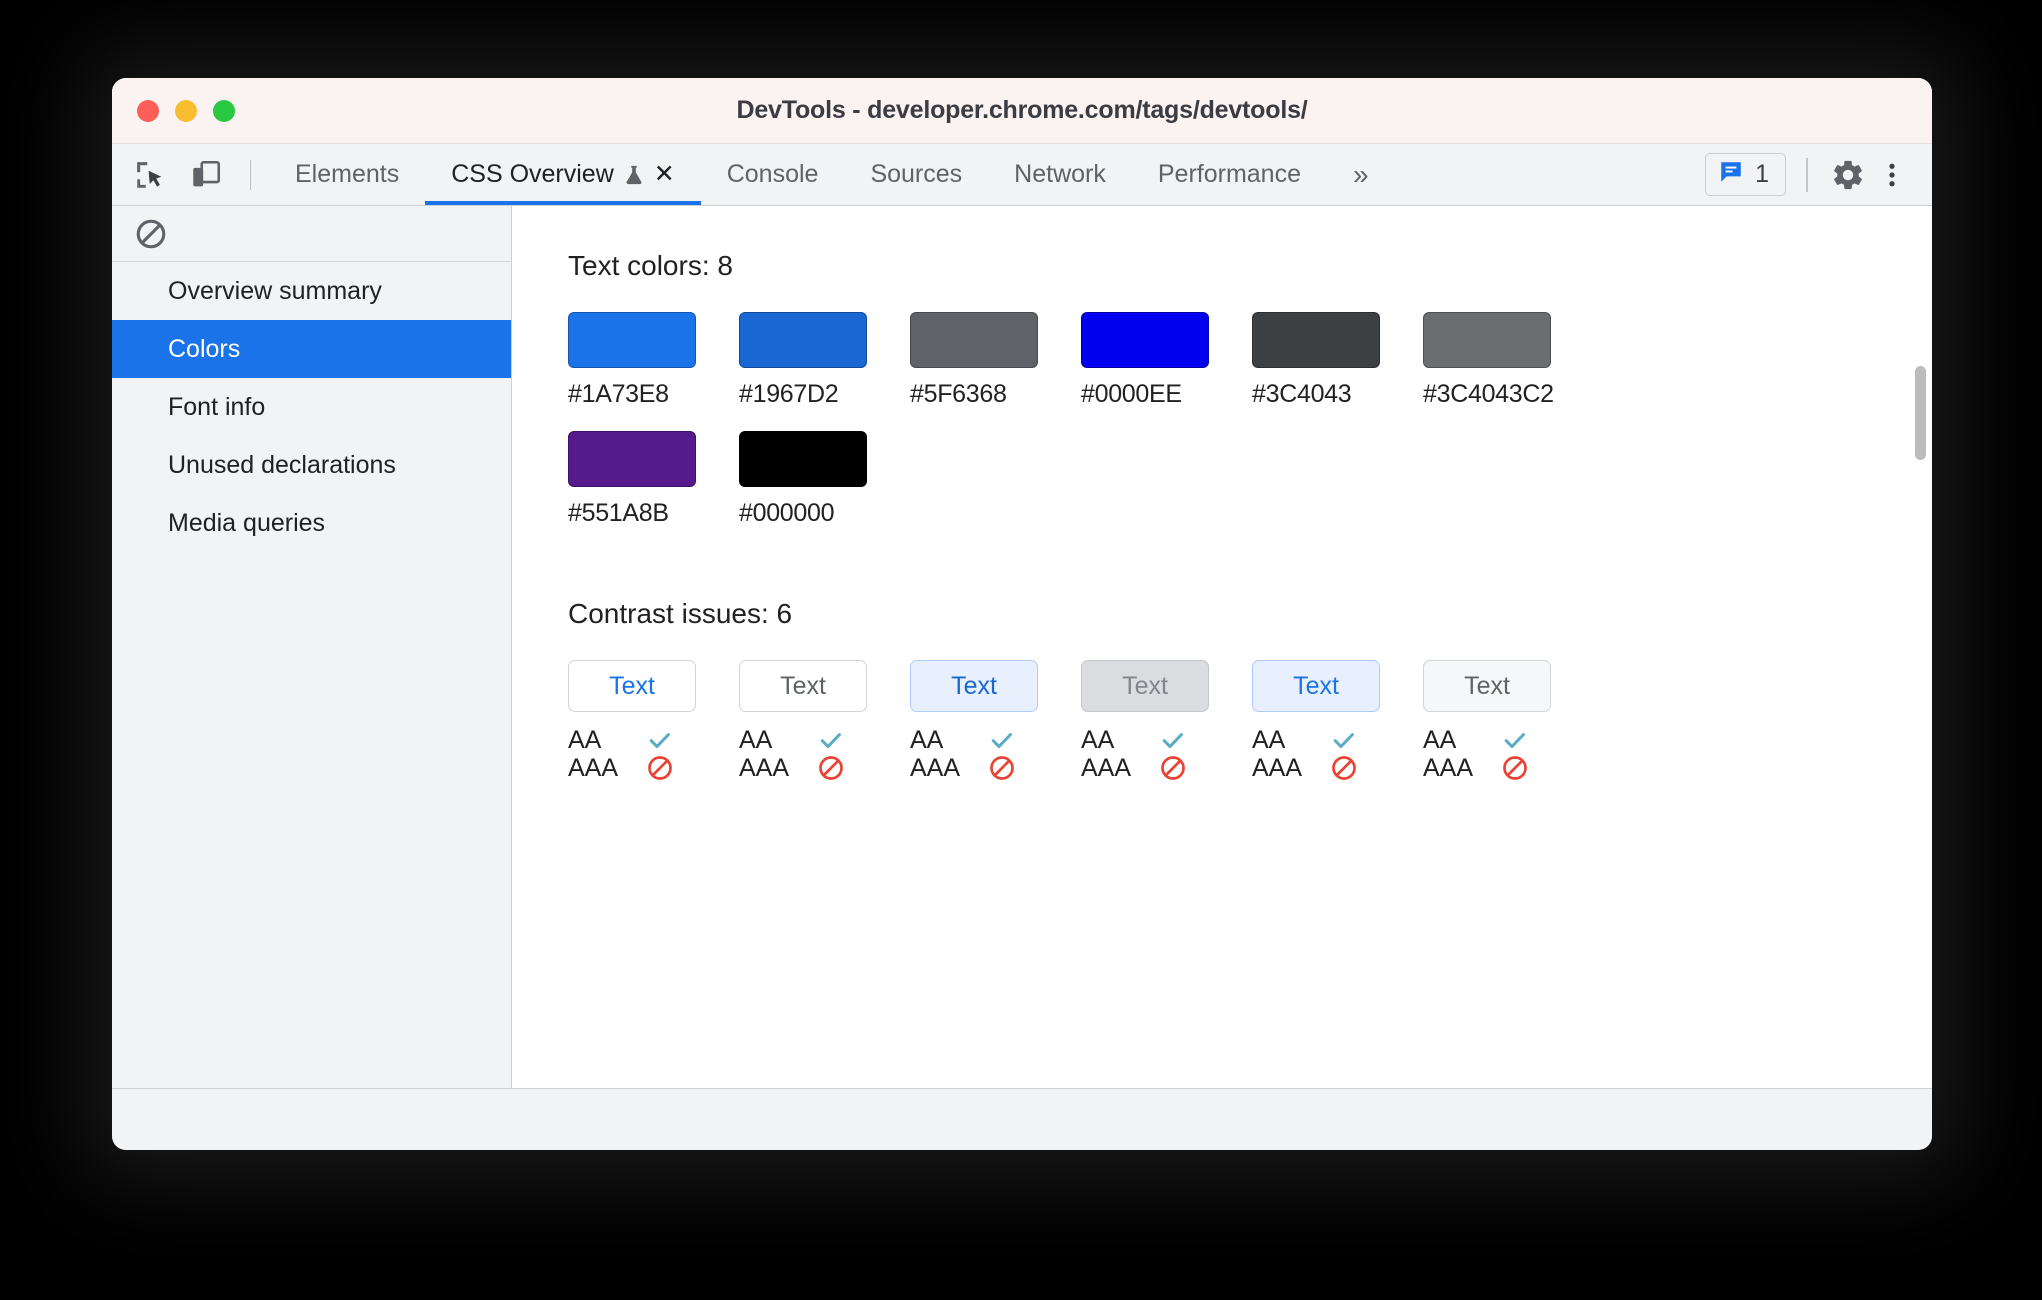  I want to click on tab-performance: Performance, so click(1229, 174).